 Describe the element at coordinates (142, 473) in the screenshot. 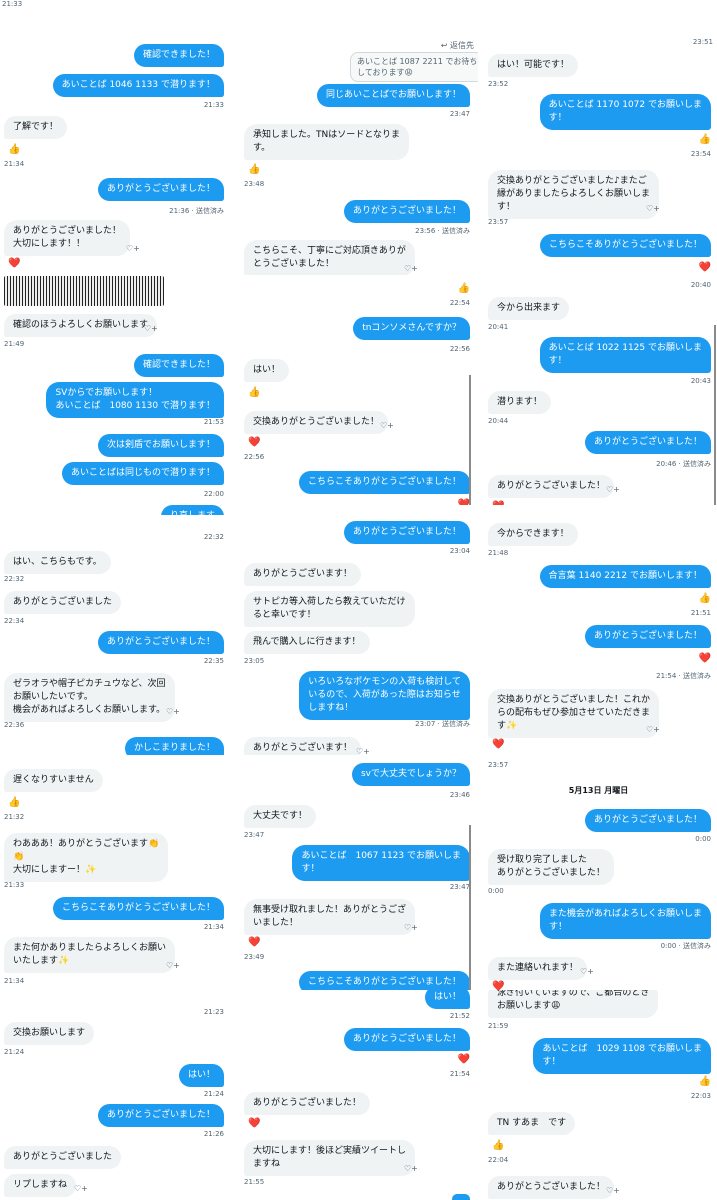

I see `sent-message-bubble: あいことばは同じもので潜ります！` at that location.